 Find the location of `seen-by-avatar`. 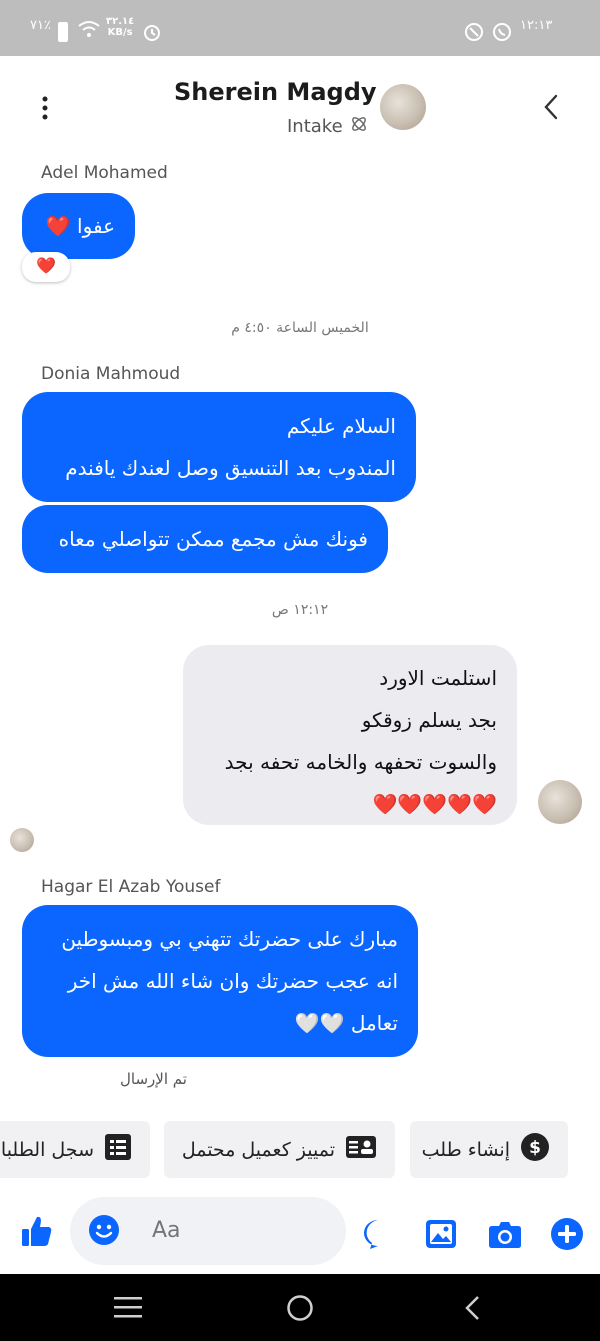

seen-by-avatar is located at coordinates (22, 840).